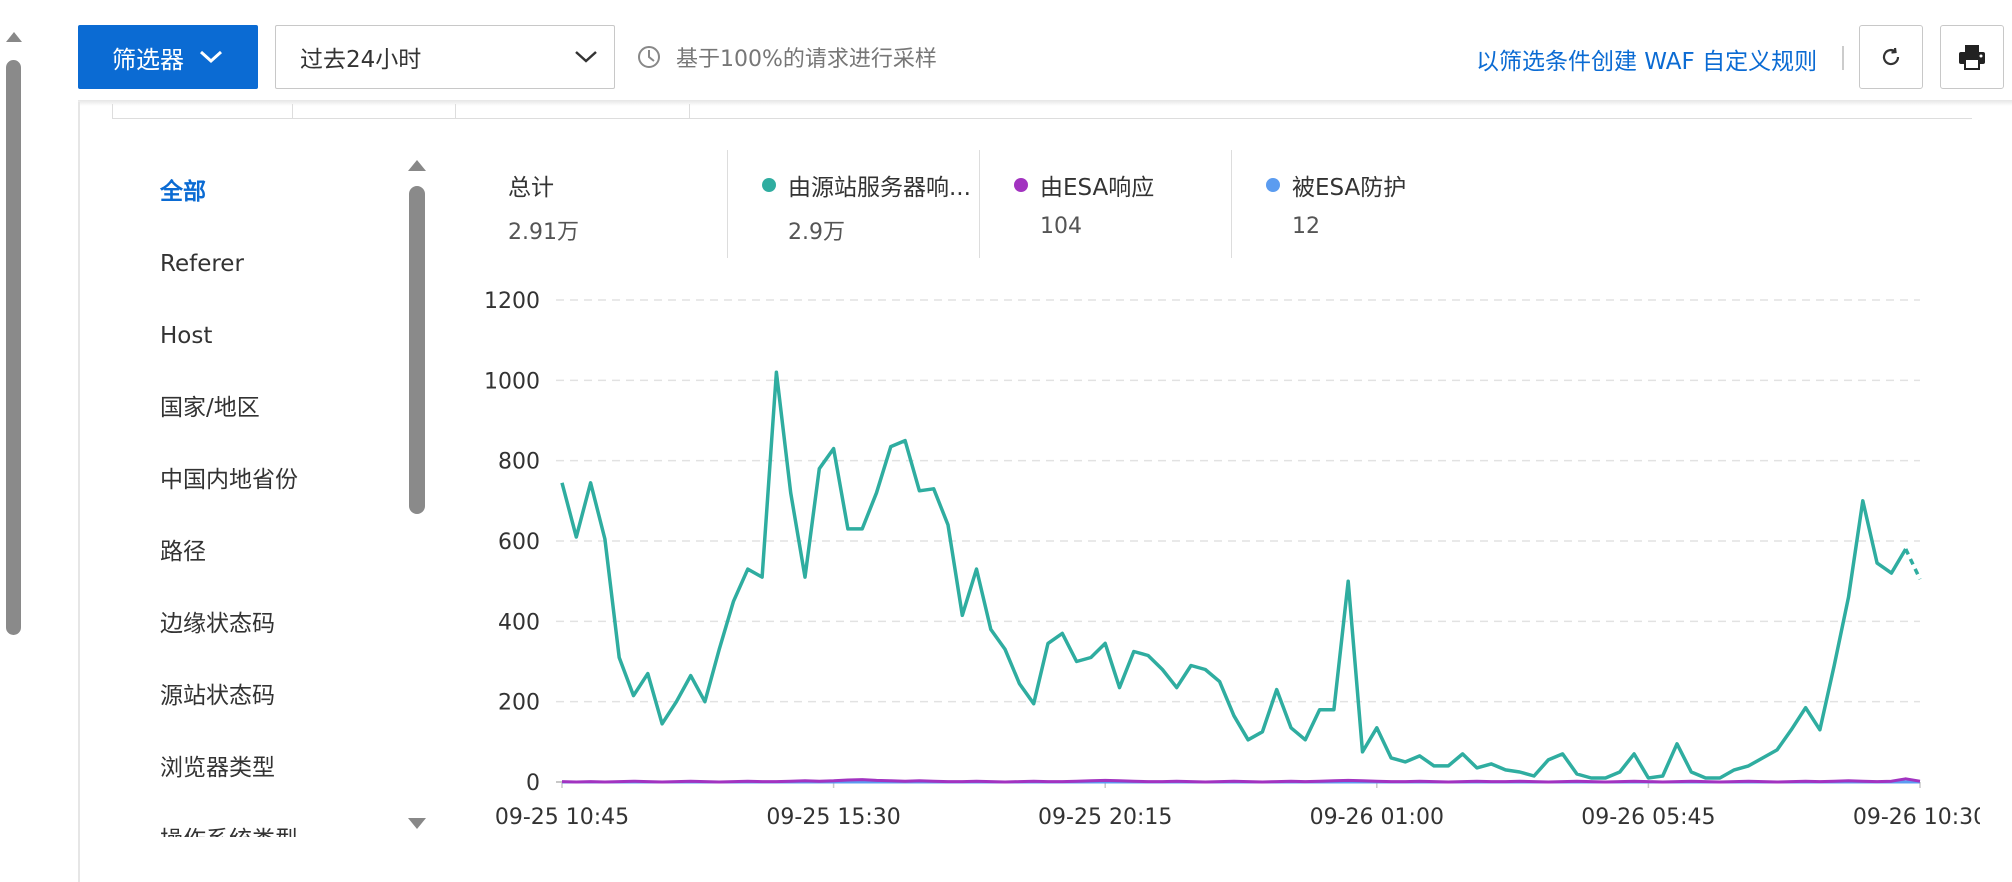 The height and width of the screenshot is (882, 2012). I want to click on filter-button-label: 筛选器, so click(148, 59).